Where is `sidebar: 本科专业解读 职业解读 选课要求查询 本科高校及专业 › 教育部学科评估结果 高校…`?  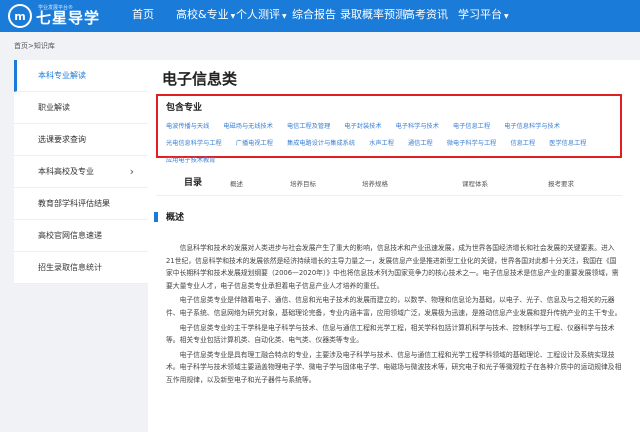
sidebar: 本科专业解读 职业解读 选课要求查询 本科高校及专业 › 教育部学科评估结果 高校… is located at coordinates (81, 172).